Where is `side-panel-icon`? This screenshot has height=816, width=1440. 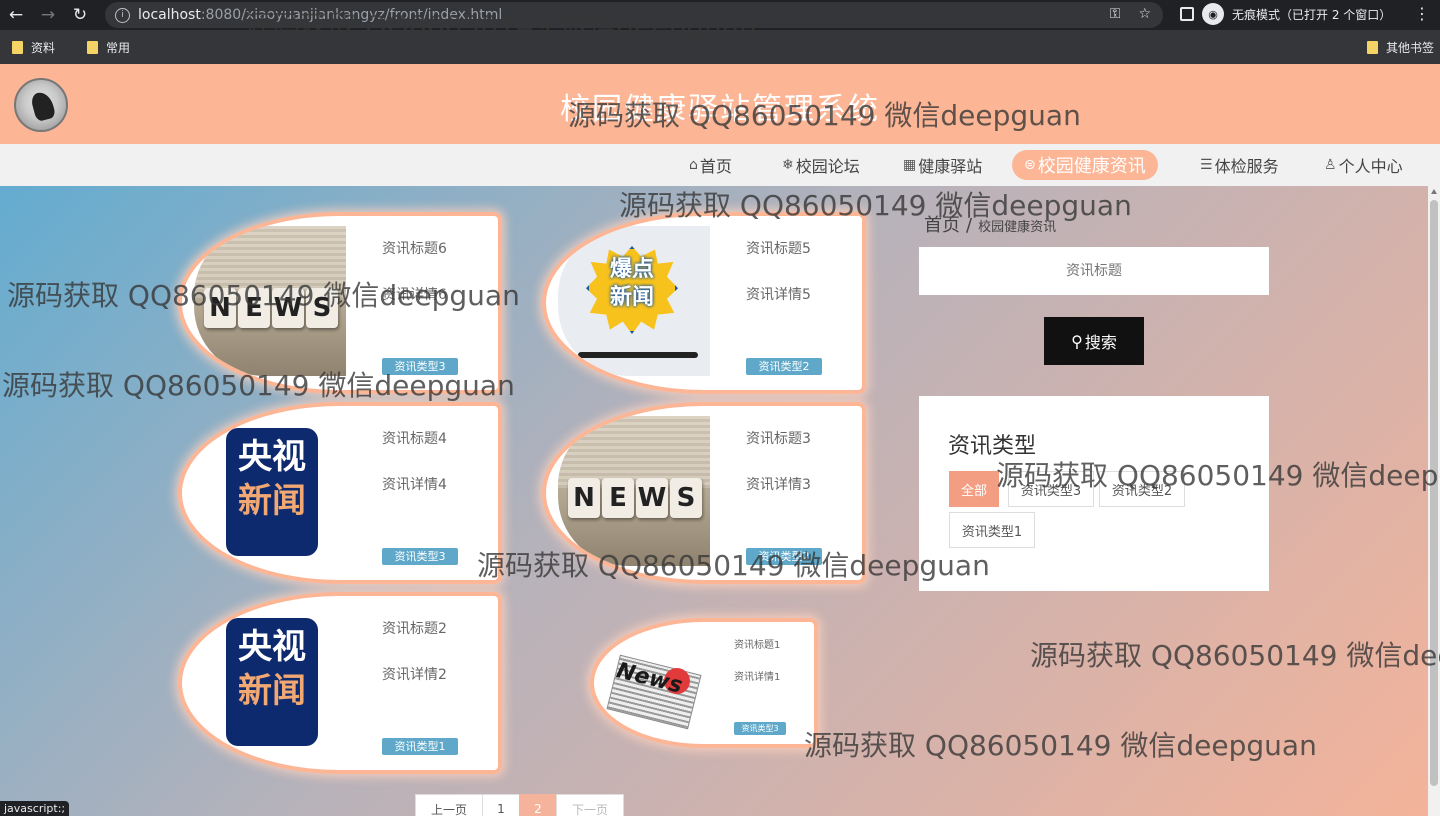
side-panel-icon is located at coordinates (1187, 14).